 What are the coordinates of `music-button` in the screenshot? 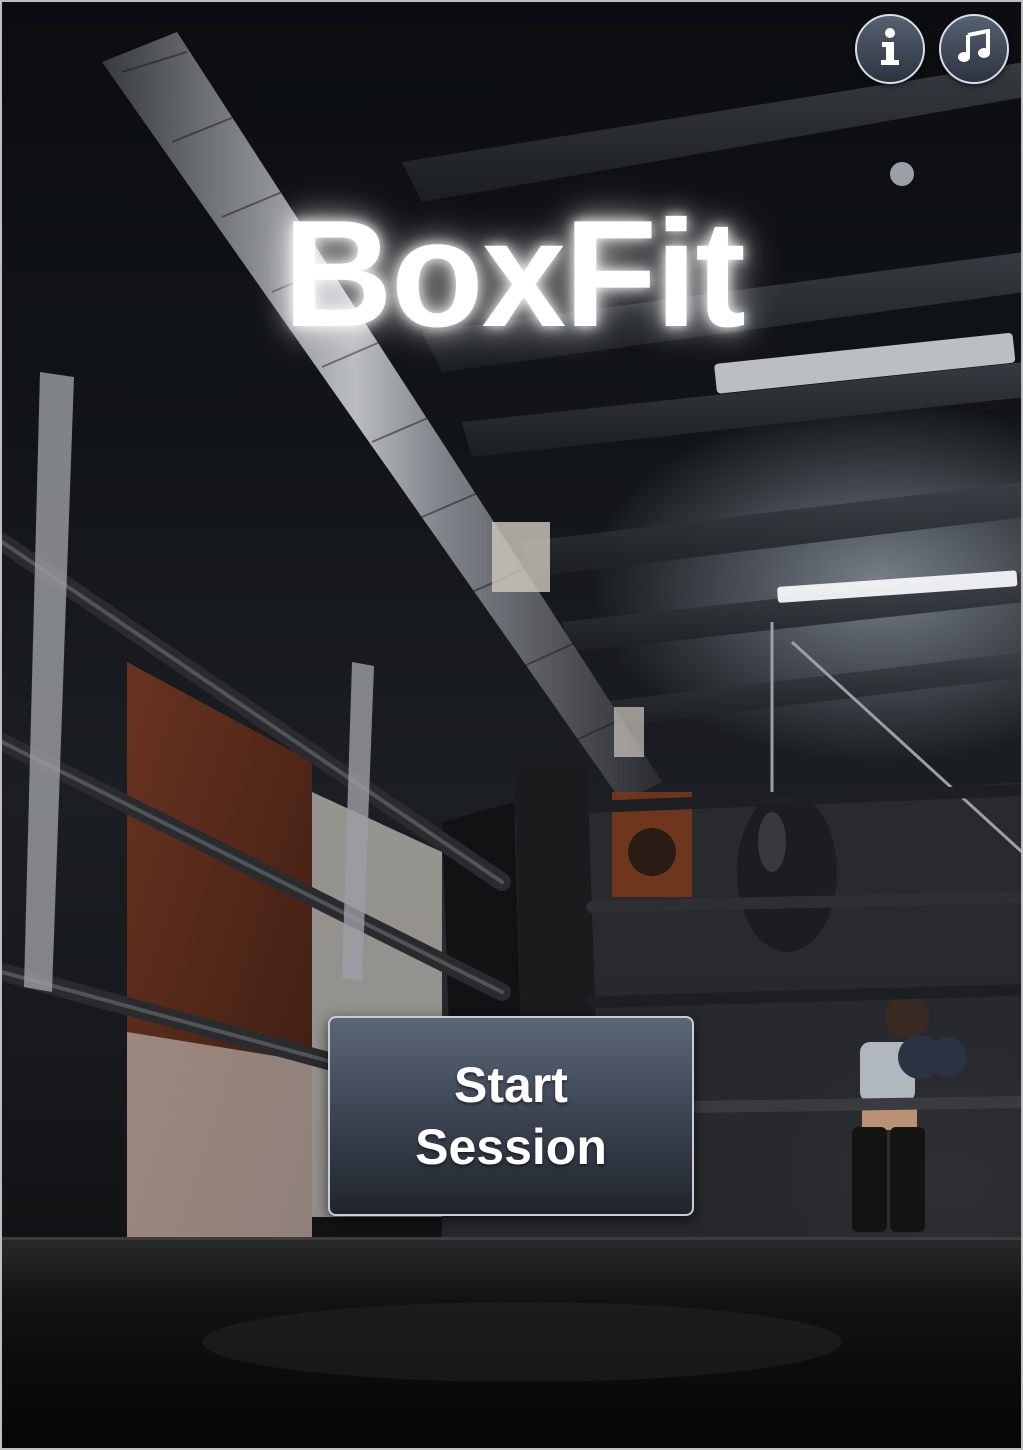 It's located at (974, 49).